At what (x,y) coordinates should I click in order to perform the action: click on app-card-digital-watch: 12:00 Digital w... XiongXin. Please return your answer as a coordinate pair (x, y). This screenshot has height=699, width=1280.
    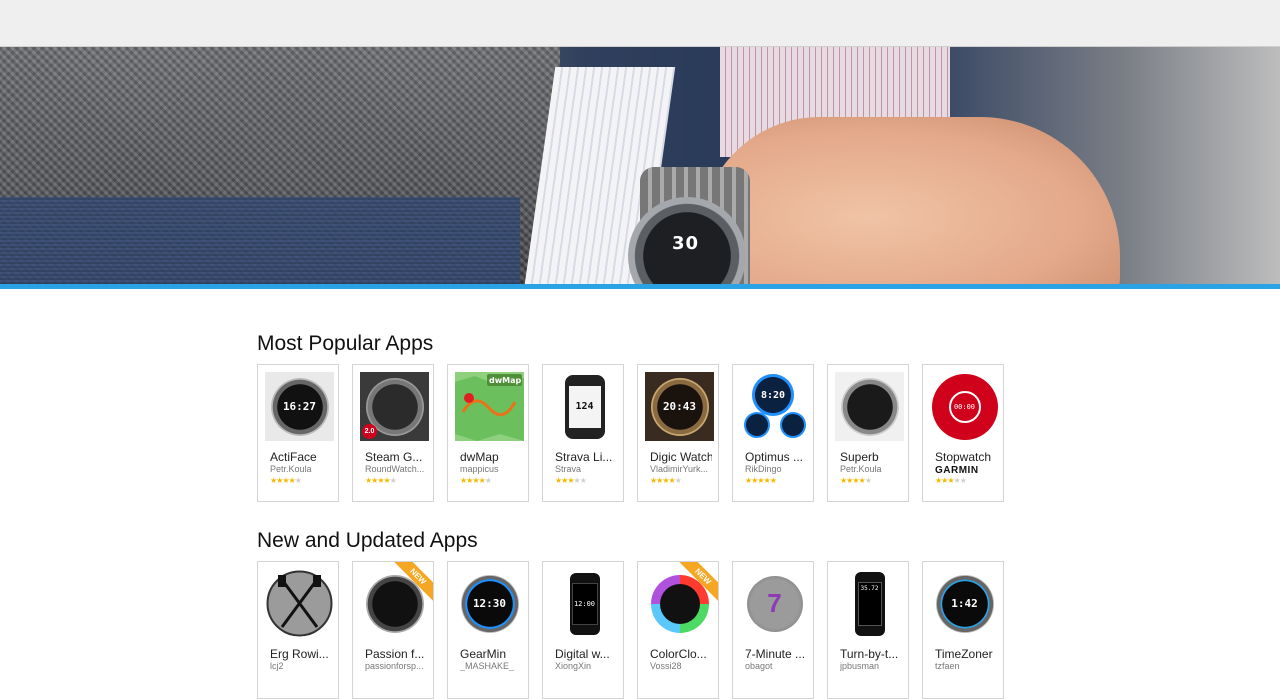
    Looking at the image, I should click on (583, 630).